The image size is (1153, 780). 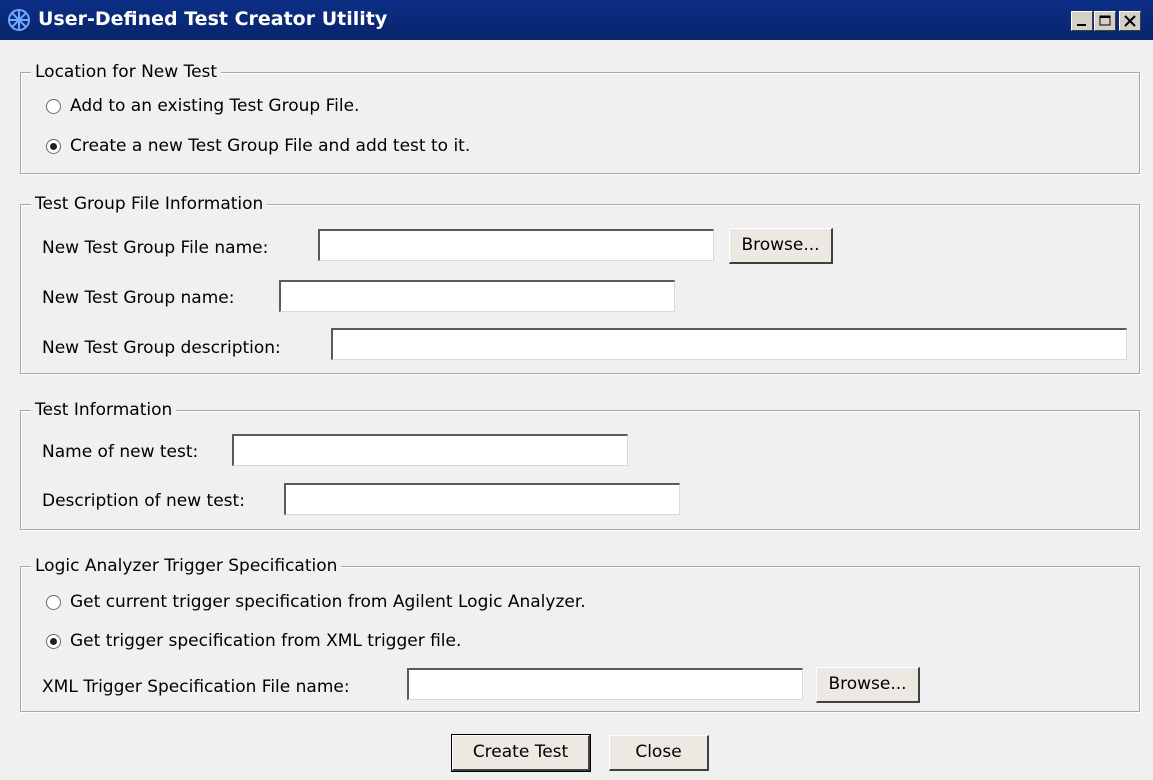 What do you see at coordinates (126, 72) in the screenshot?
I see `location-legend: Location for New Test` at bounding box center [126, 72].